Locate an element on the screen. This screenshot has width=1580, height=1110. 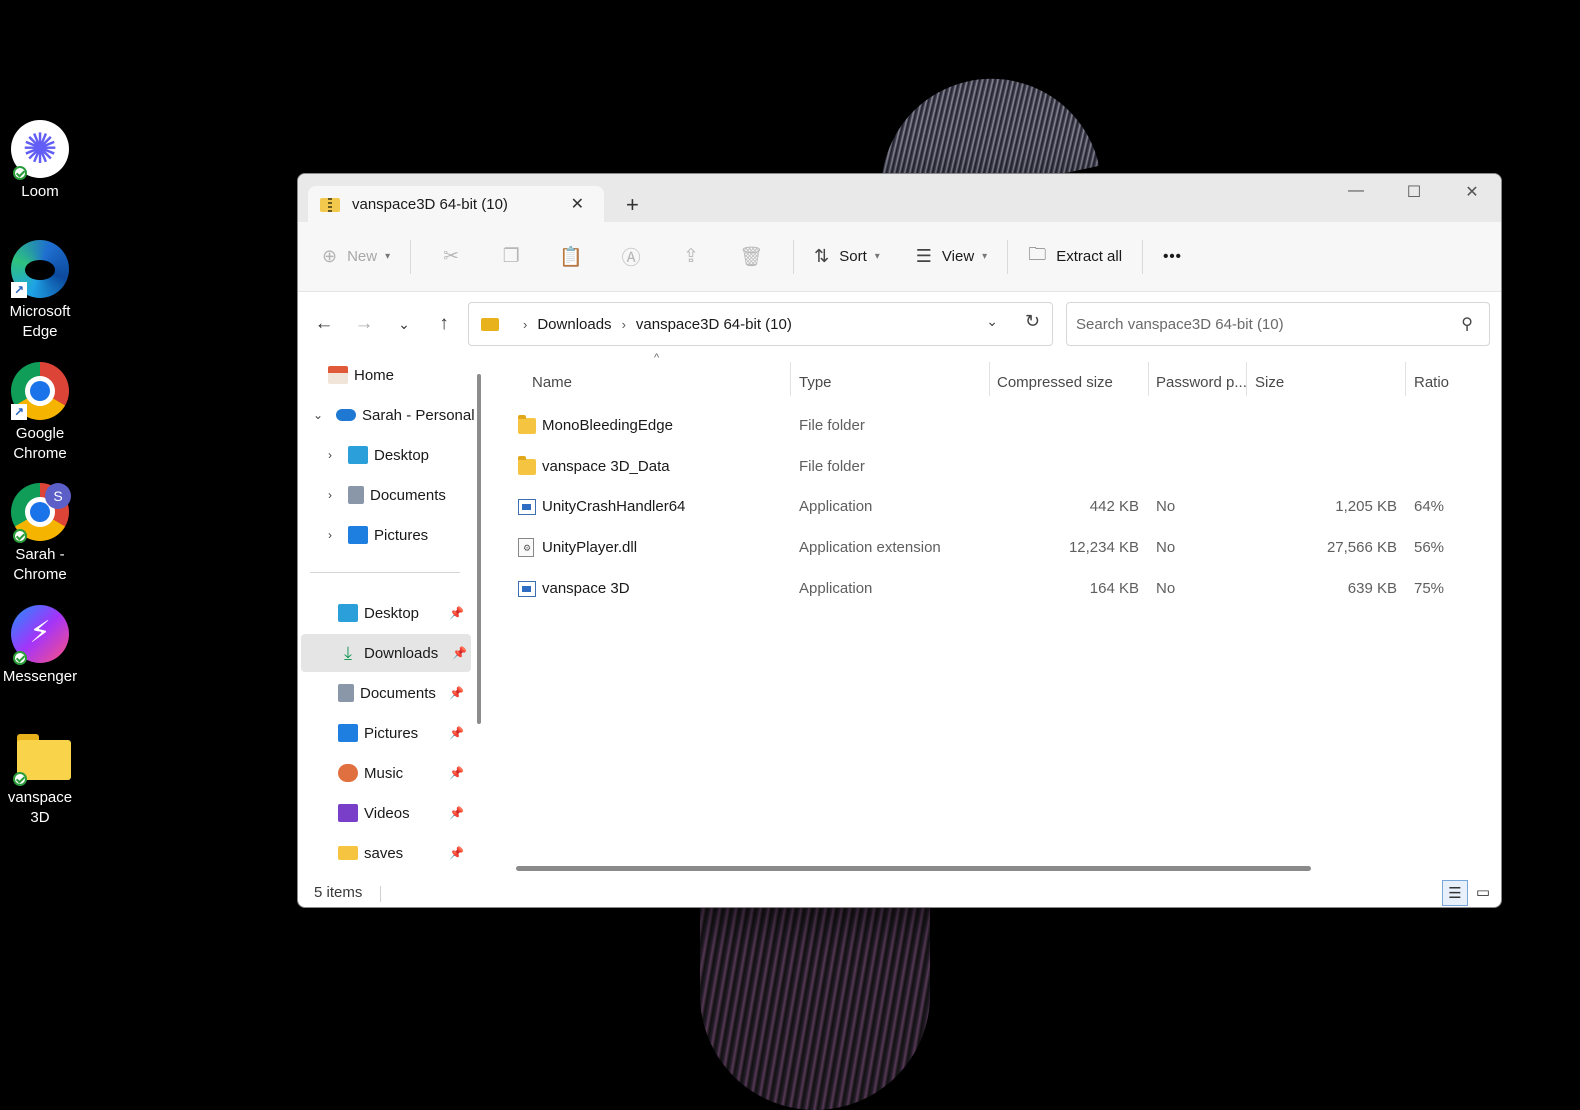
file-type: File folder is located at coordinates (832, 466).